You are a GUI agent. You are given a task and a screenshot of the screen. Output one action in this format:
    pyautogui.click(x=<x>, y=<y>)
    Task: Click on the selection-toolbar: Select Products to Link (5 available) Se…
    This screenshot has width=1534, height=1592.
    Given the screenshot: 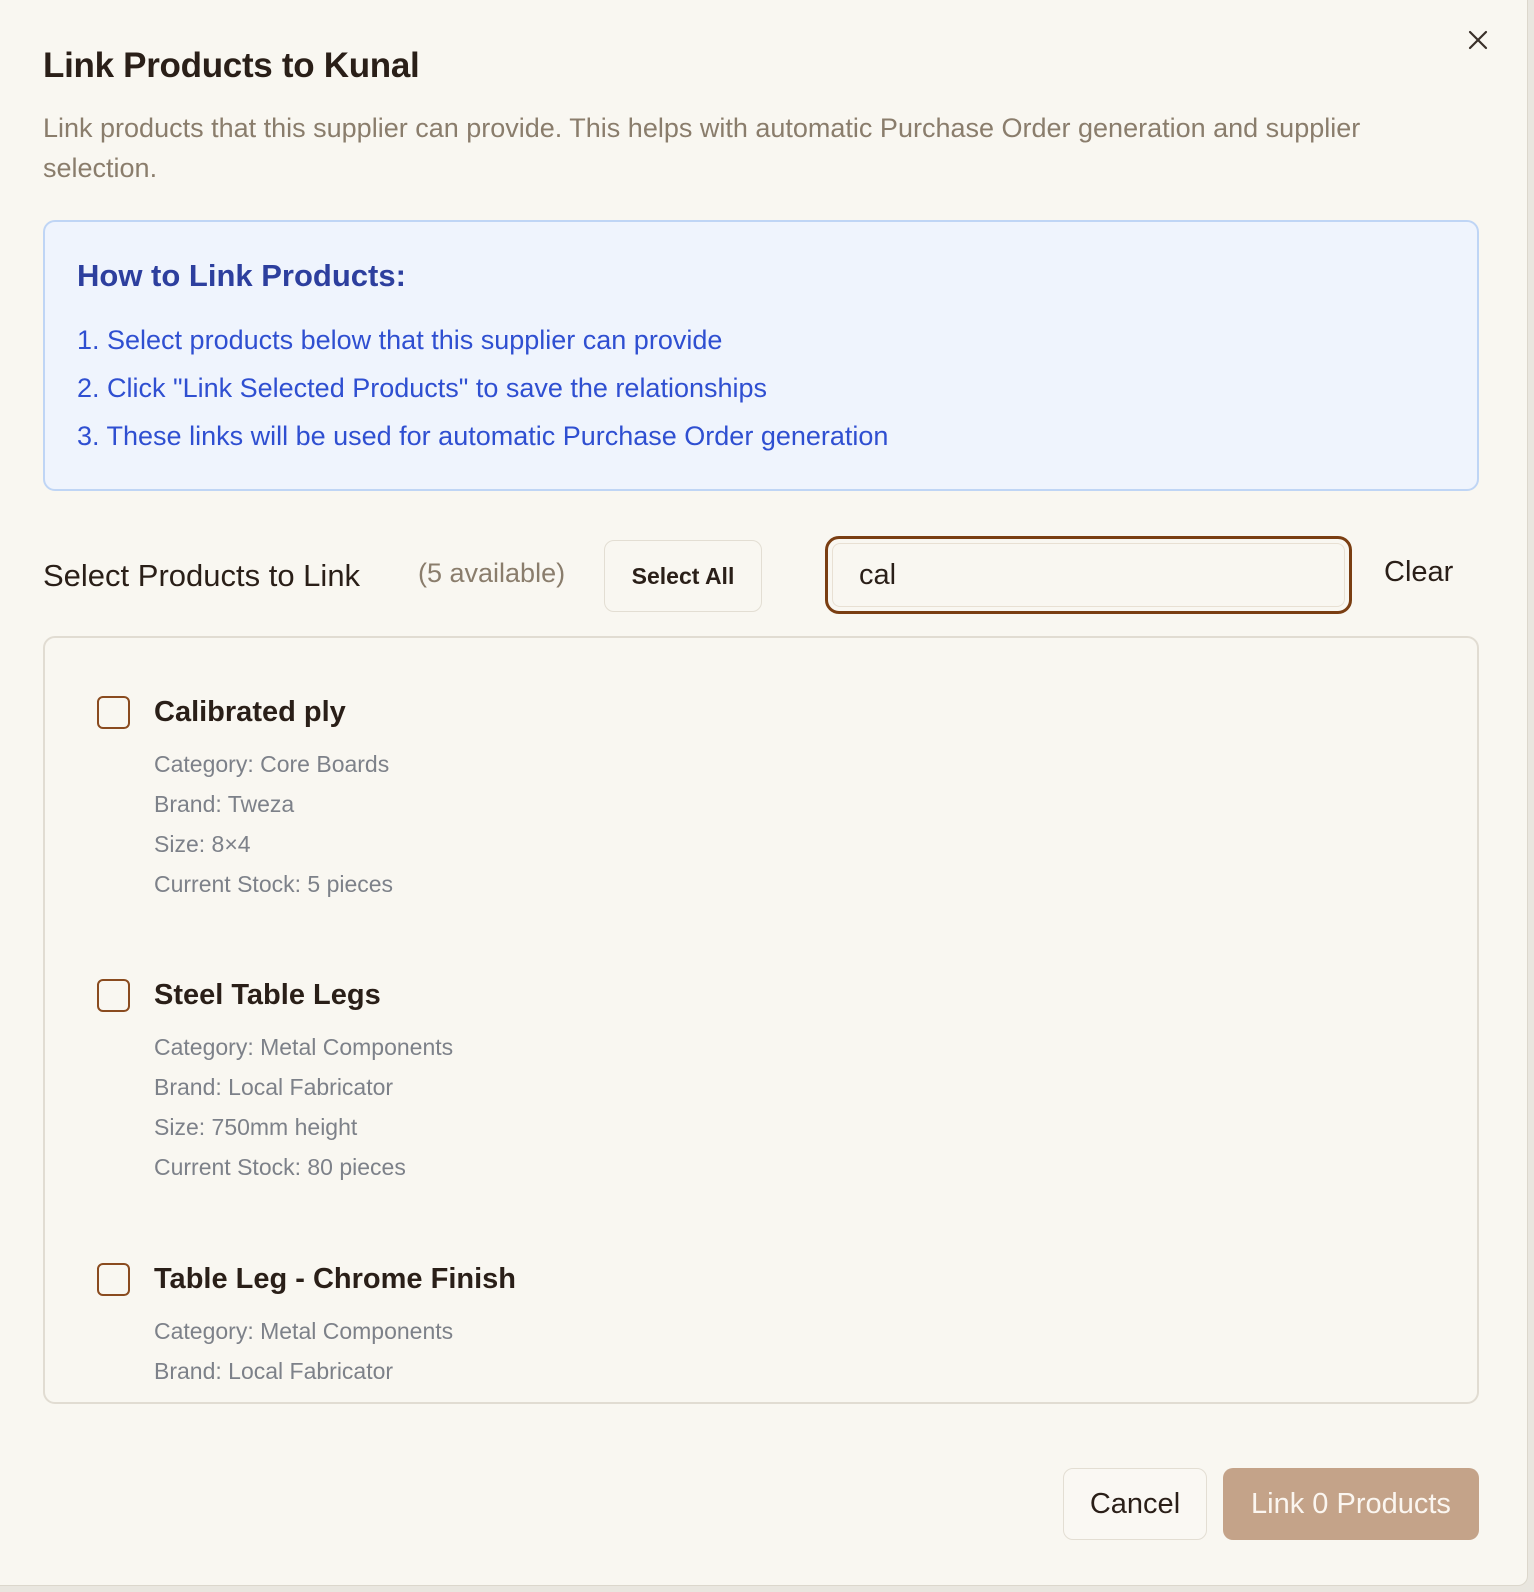 What is the action you would take?
    pyautogui.click(x=761, y=579)
    